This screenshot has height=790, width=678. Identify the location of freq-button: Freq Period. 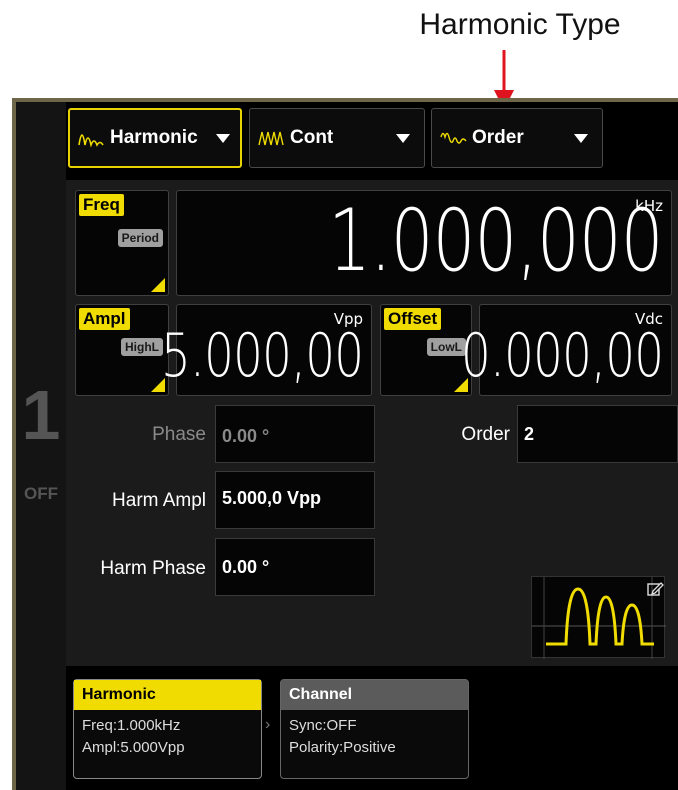
(122, 243).